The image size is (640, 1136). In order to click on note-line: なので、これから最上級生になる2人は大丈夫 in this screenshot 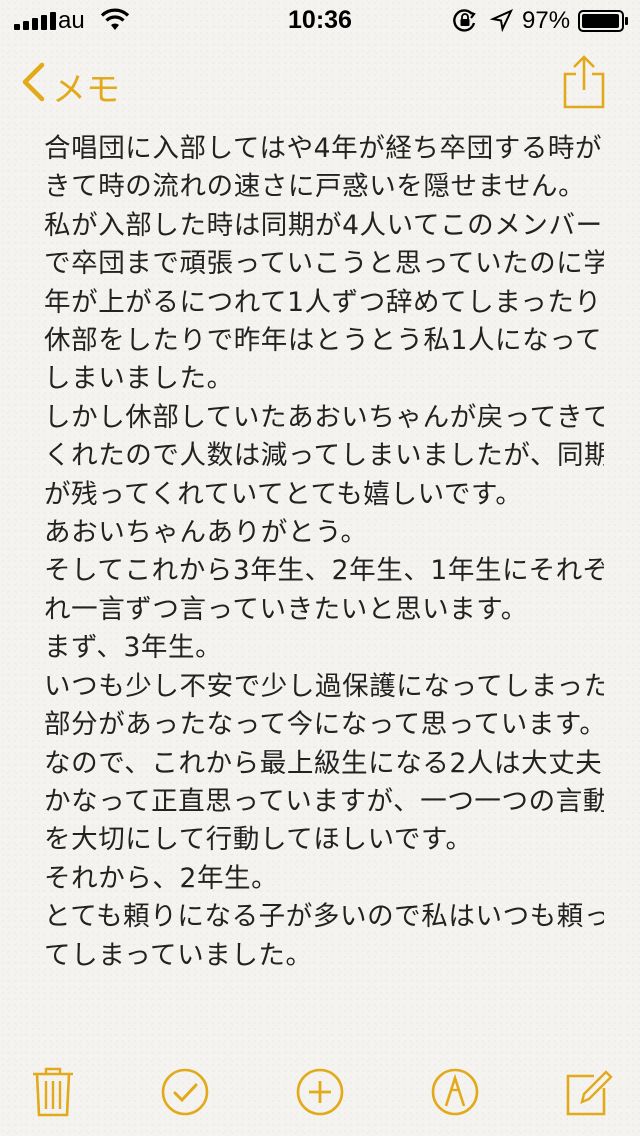, I will do `click(323, 763)`.